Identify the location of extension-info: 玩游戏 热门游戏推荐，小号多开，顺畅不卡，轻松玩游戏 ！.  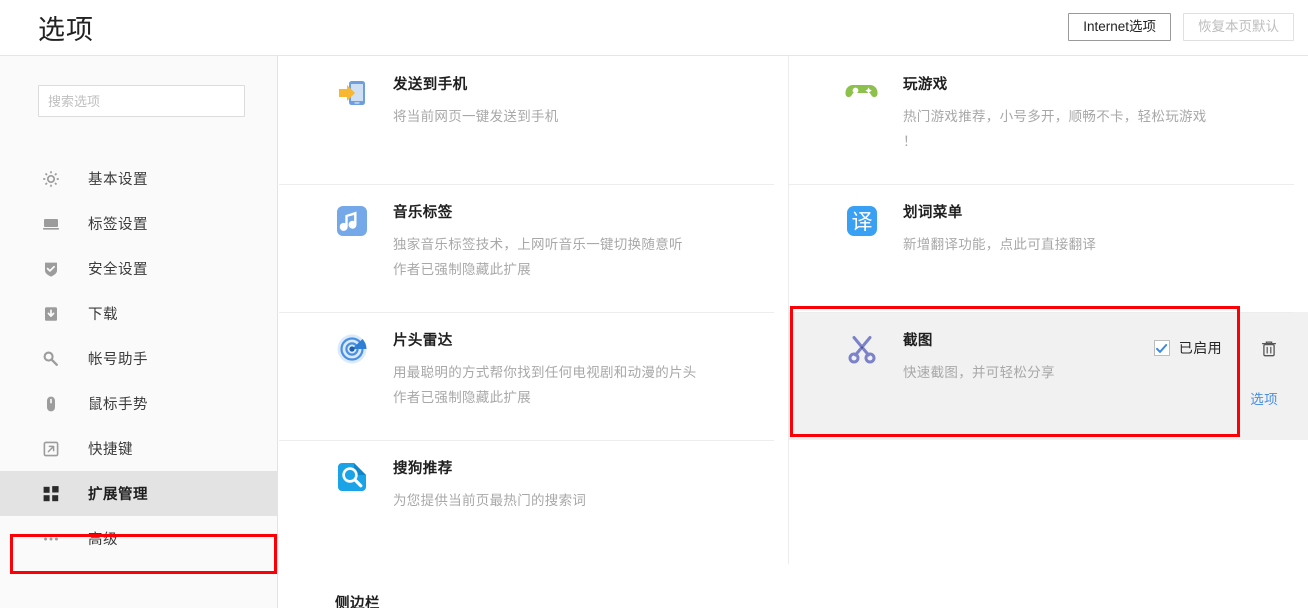
(1095, 114).